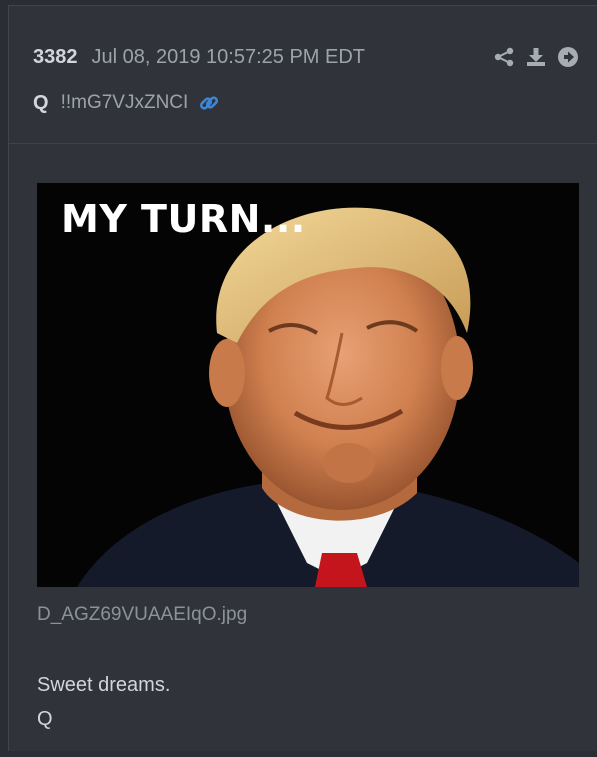  I want to click on author-line: Q !!mG7VJxZNCI, so click(126, 103).